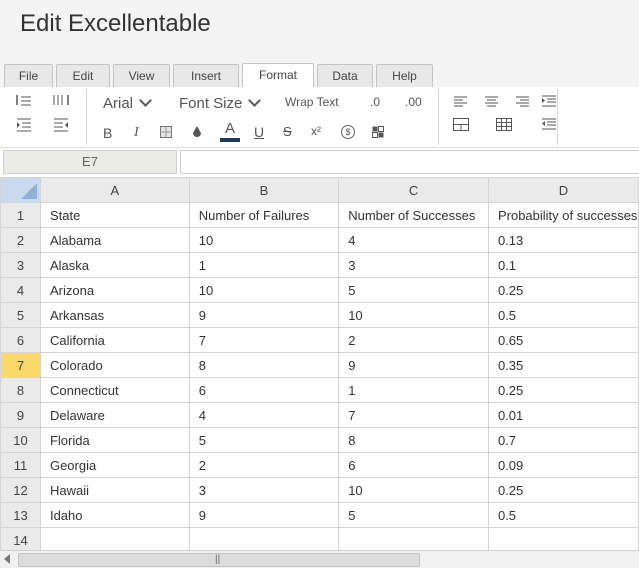  I want to click on row-header: 13, so click(20, 515).